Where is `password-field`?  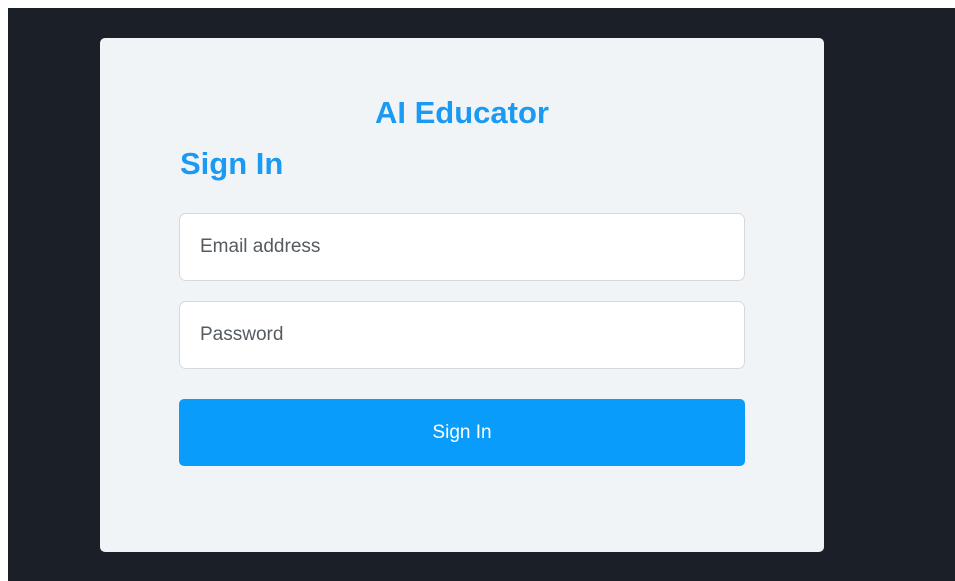
password-field is located at coordinates (462, 335).